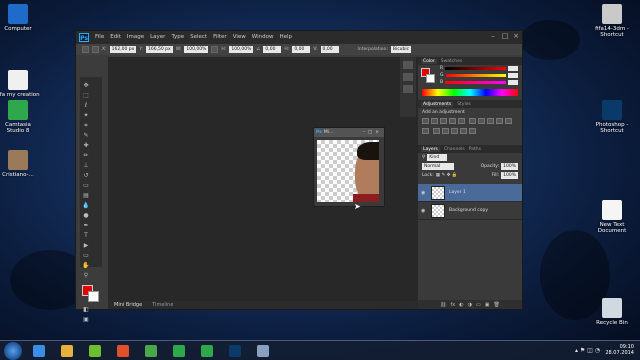 The height and width of the screenshot is (360, 640). I want to click on history-brush-icon: ↺, so click(86, 176).